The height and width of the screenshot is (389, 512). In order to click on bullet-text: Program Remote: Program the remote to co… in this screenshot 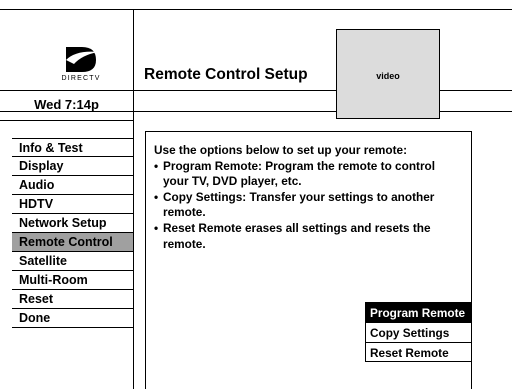, I will do `click(299, 173)`.